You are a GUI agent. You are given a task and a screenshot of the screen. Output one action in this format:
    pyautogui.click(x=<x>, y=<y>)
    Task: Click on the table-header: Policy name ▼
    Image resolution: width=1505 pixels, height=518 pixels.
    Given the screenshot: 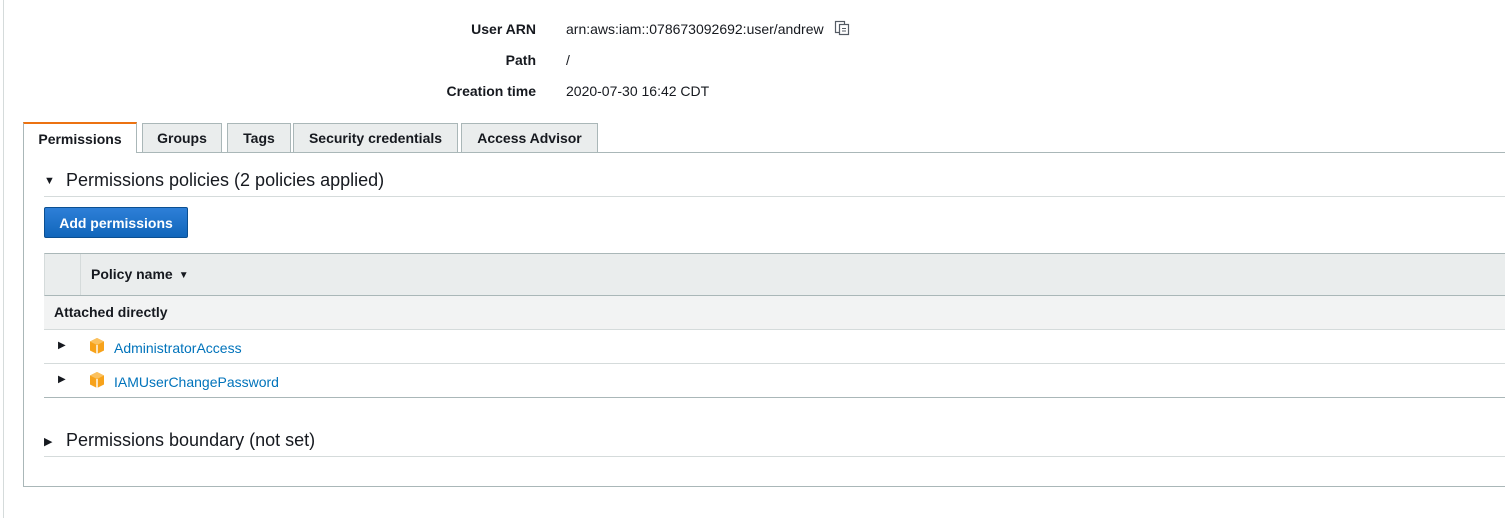 What is the action you would take?
    pyautogui.click(x=774, y=274)
    